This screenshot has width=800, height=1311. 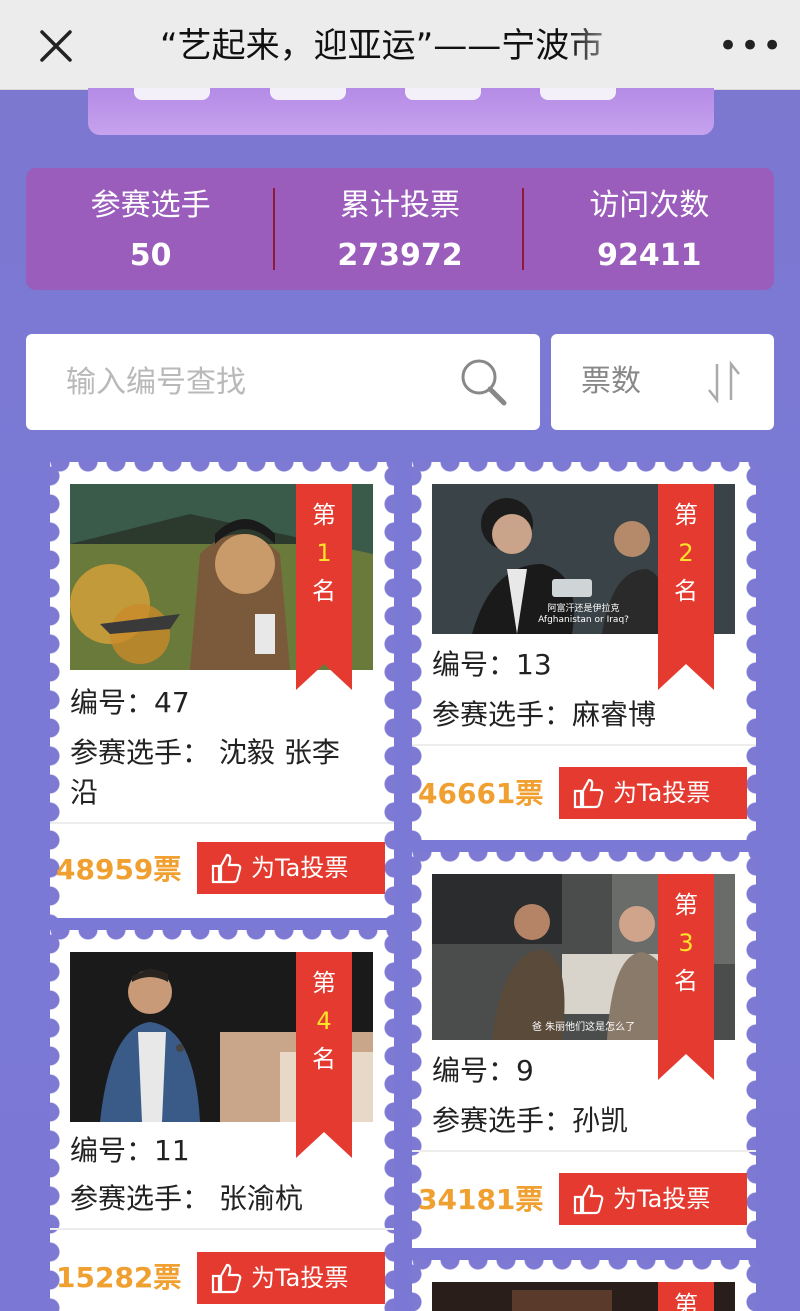 I want to click on vote-count: 34181票, so click(x=481, y=1199).